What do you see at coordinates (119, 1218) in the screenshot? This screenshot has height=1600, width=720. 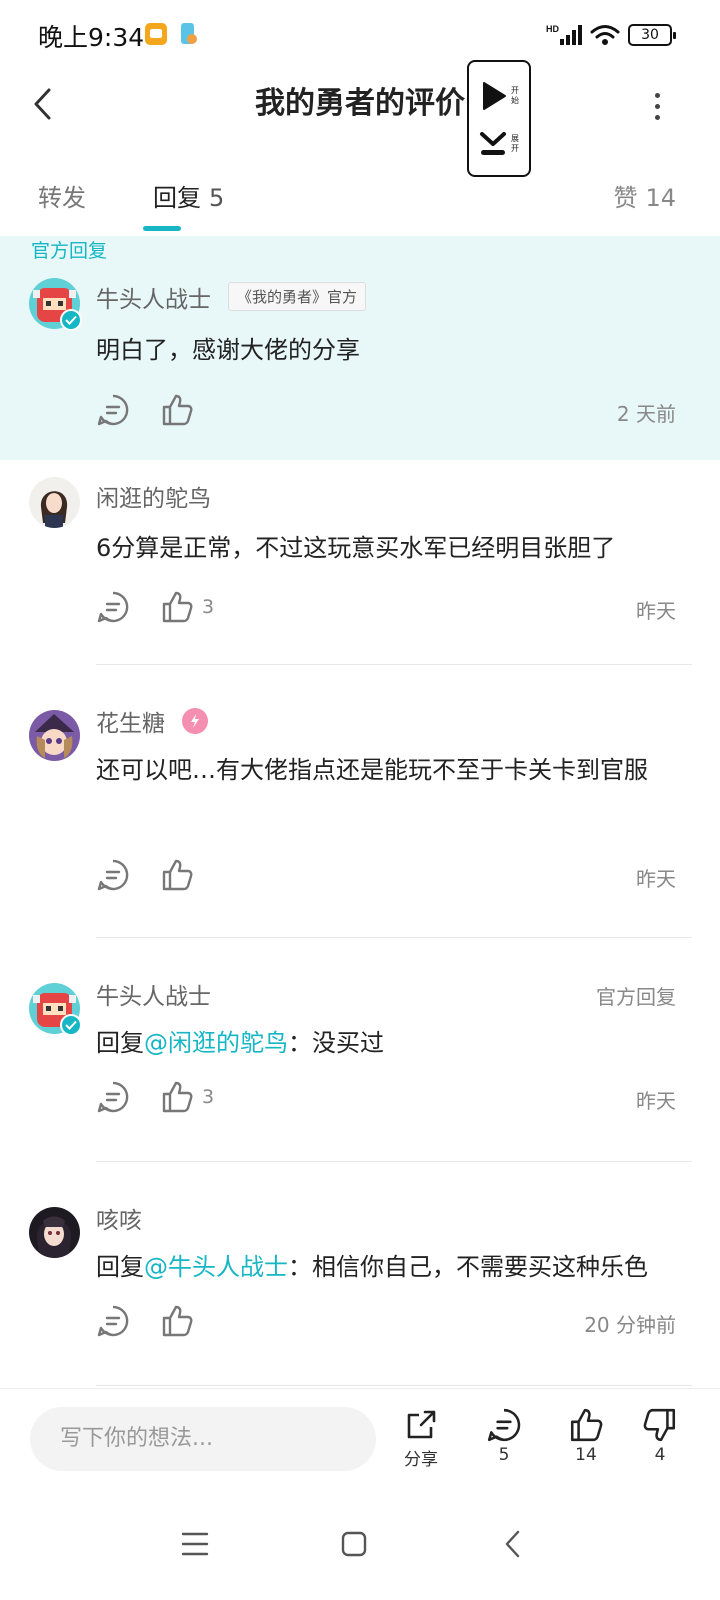 I see `commenter-name: 咳咳` at bounding box center [119, 1218].